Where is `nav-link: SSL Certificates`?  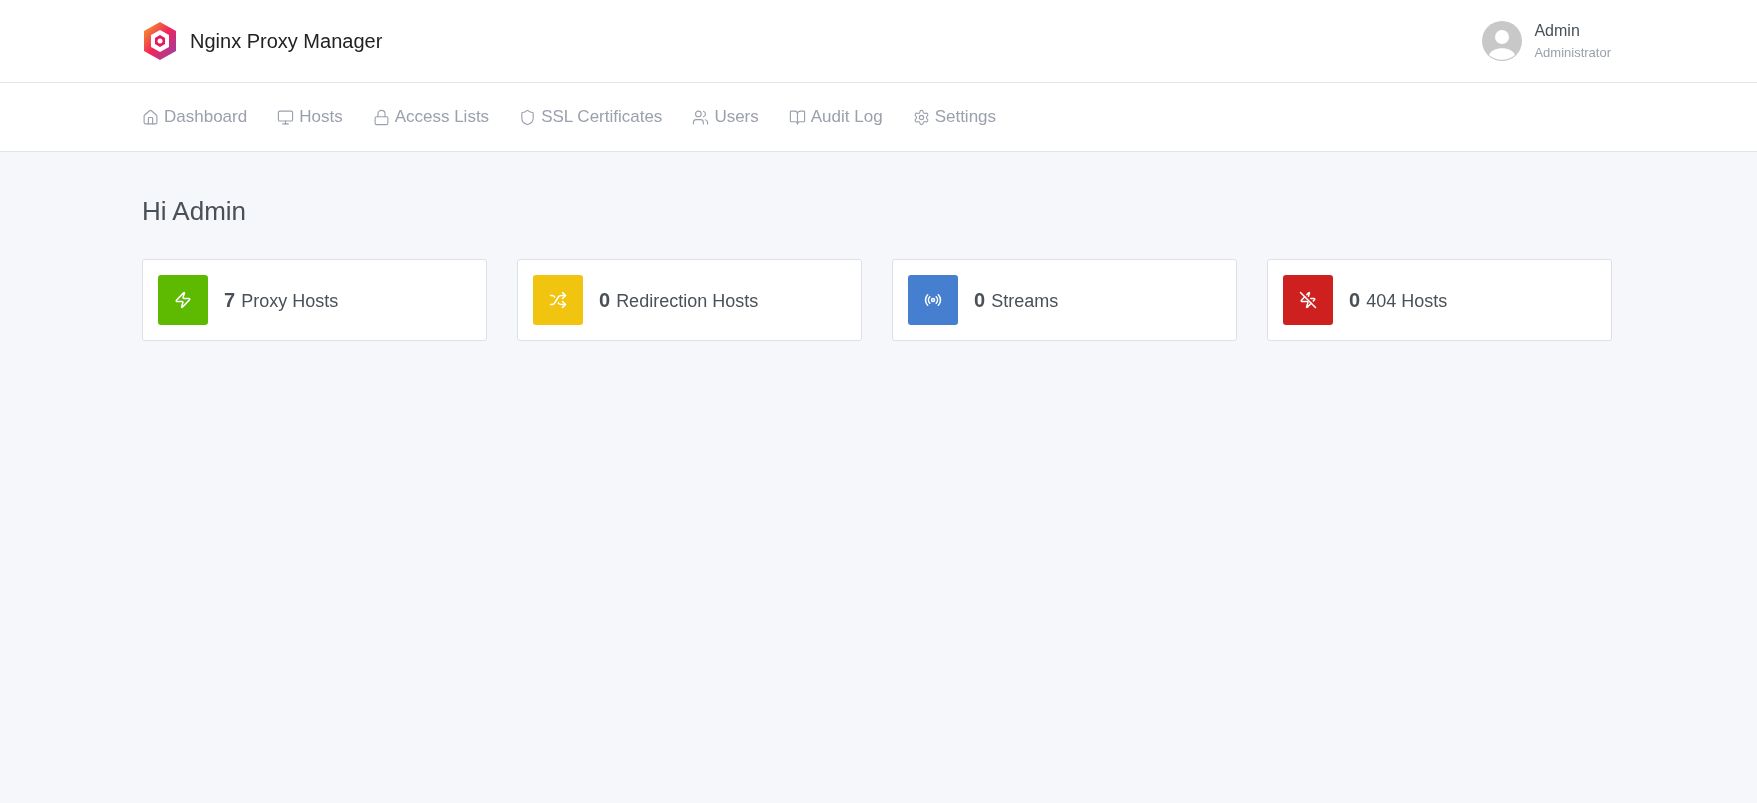
nav-link: SSL Certificates is located at coordinates (591, 117).